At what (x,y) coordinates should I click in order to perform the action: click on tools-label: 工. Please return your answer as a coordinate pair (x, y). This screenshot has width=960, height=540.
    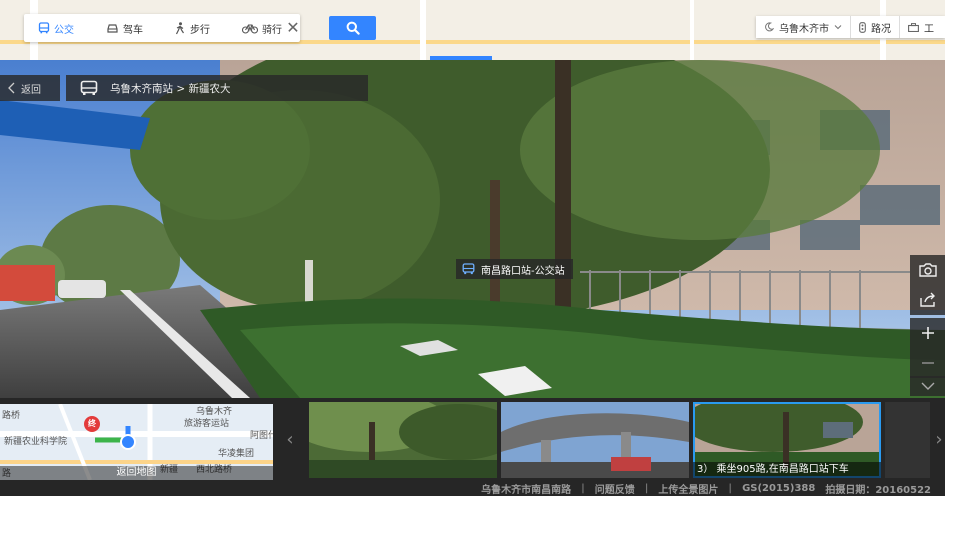
    Looking at the image, I should click on (929, 29).